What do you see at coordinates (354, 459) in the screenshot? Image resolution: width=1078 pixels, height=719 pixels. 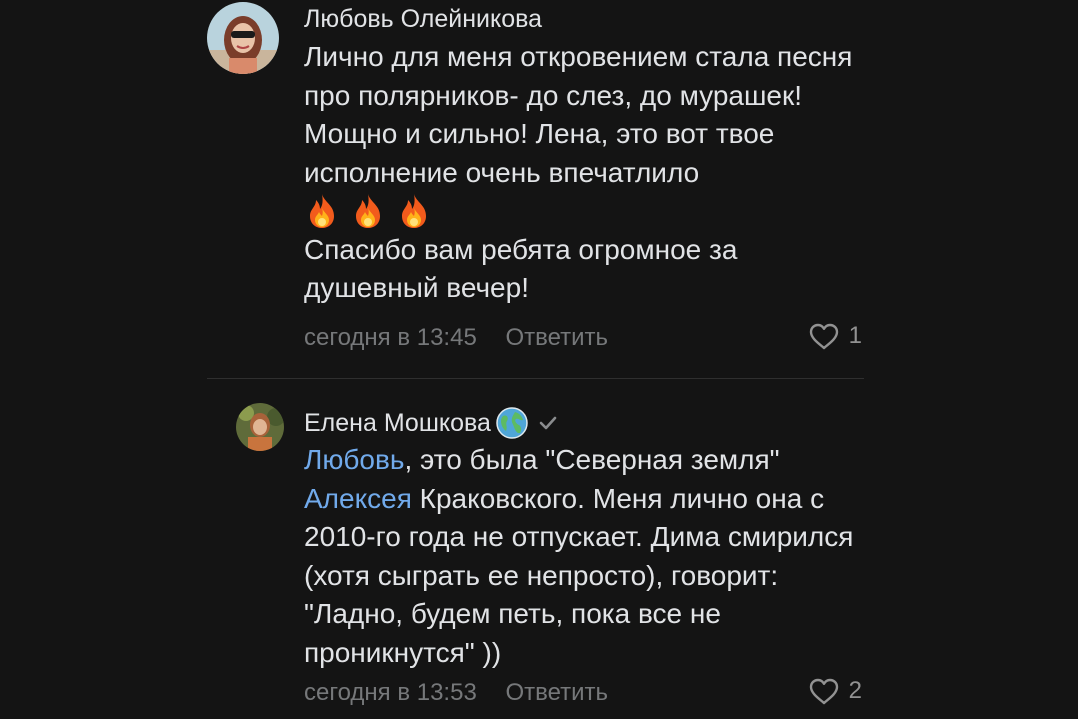 I see `mention-link: Любовь` at bounding box center [354, 459].